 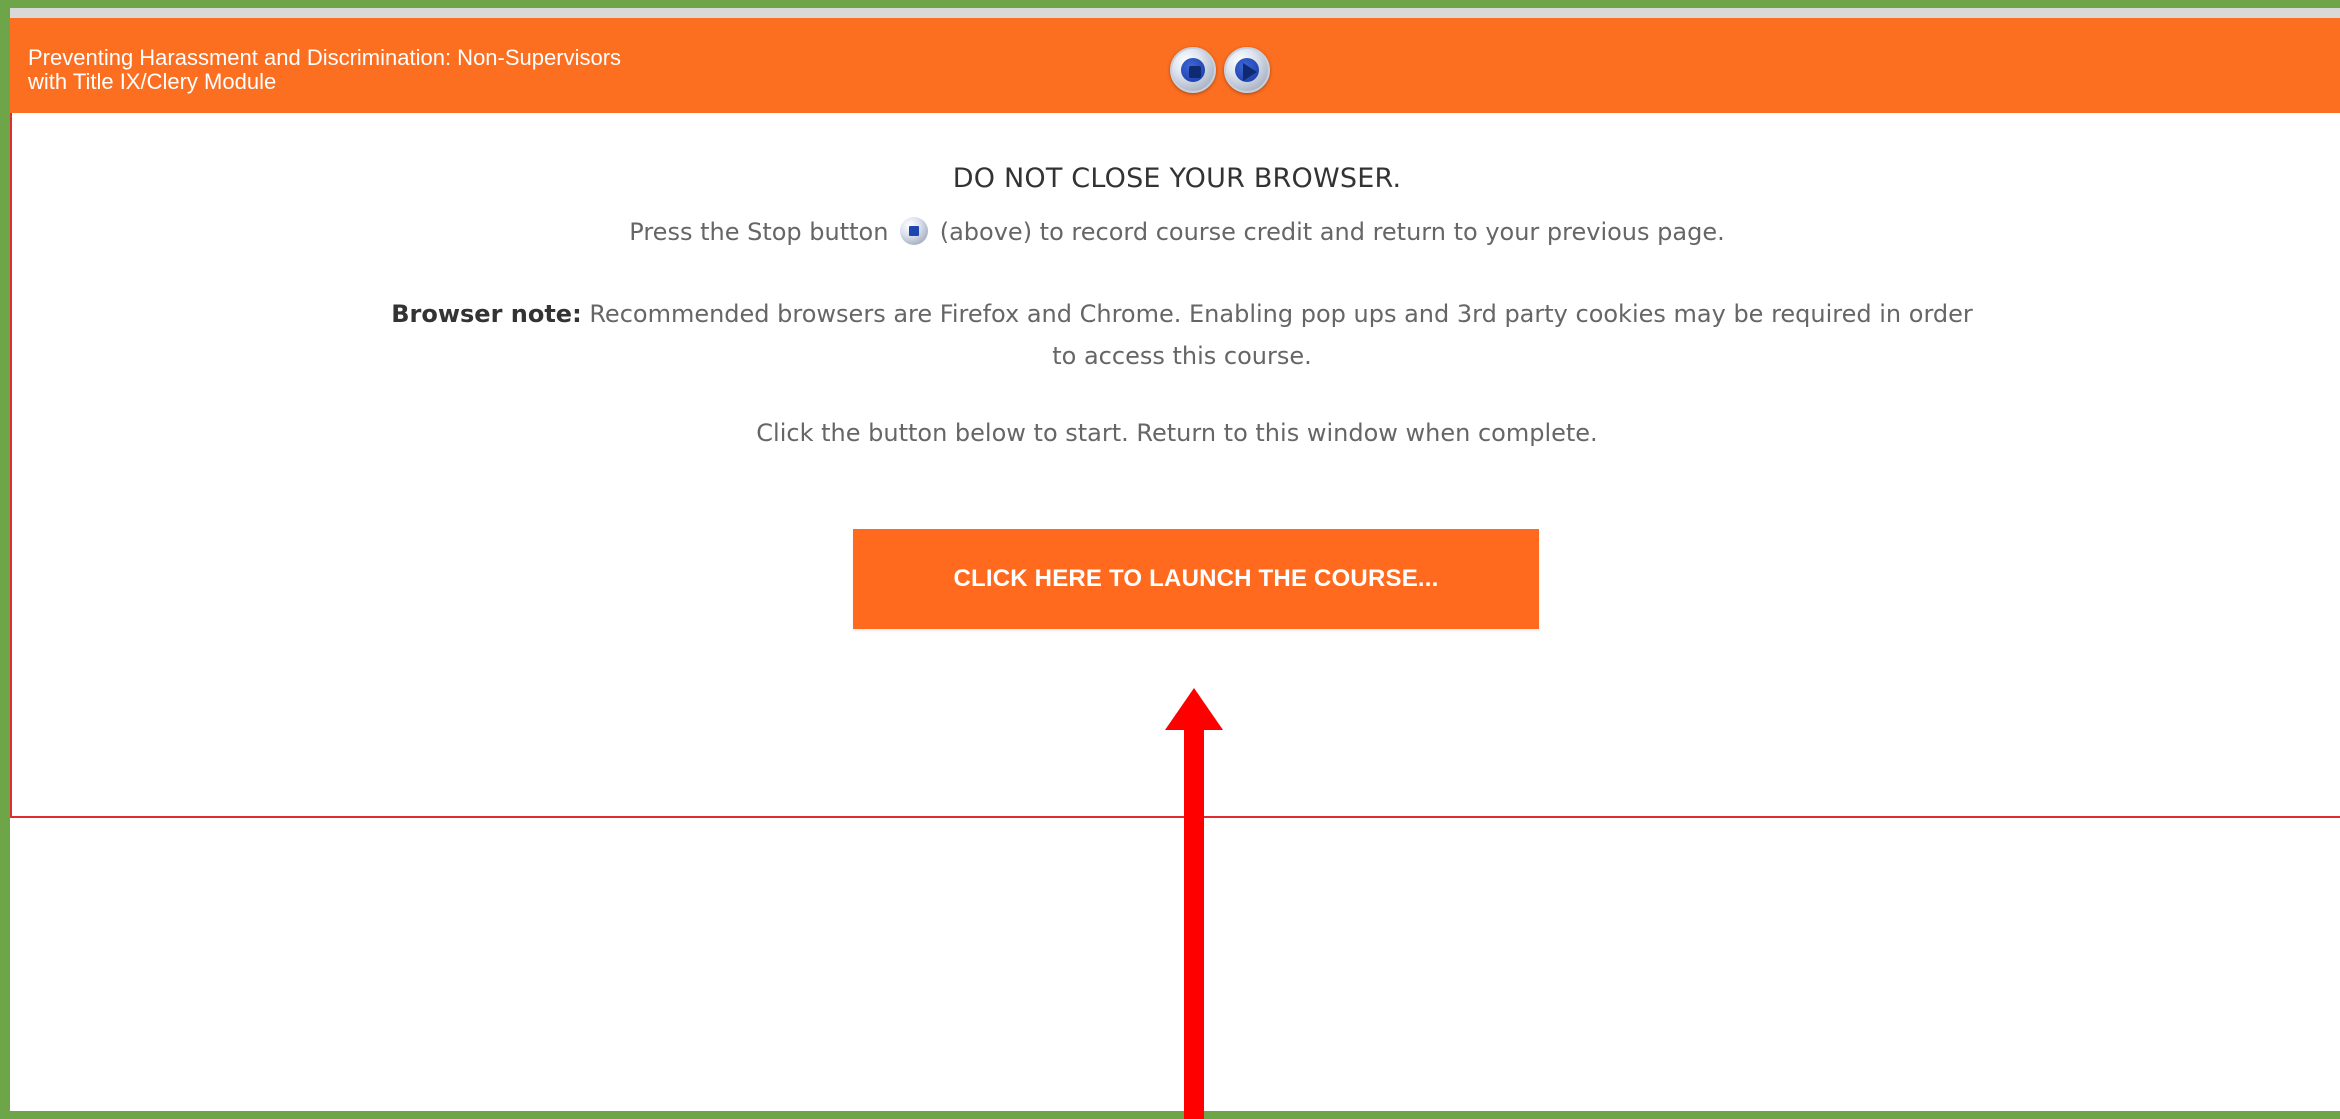 I want to click on play-button, so click(x=1247, y=70).